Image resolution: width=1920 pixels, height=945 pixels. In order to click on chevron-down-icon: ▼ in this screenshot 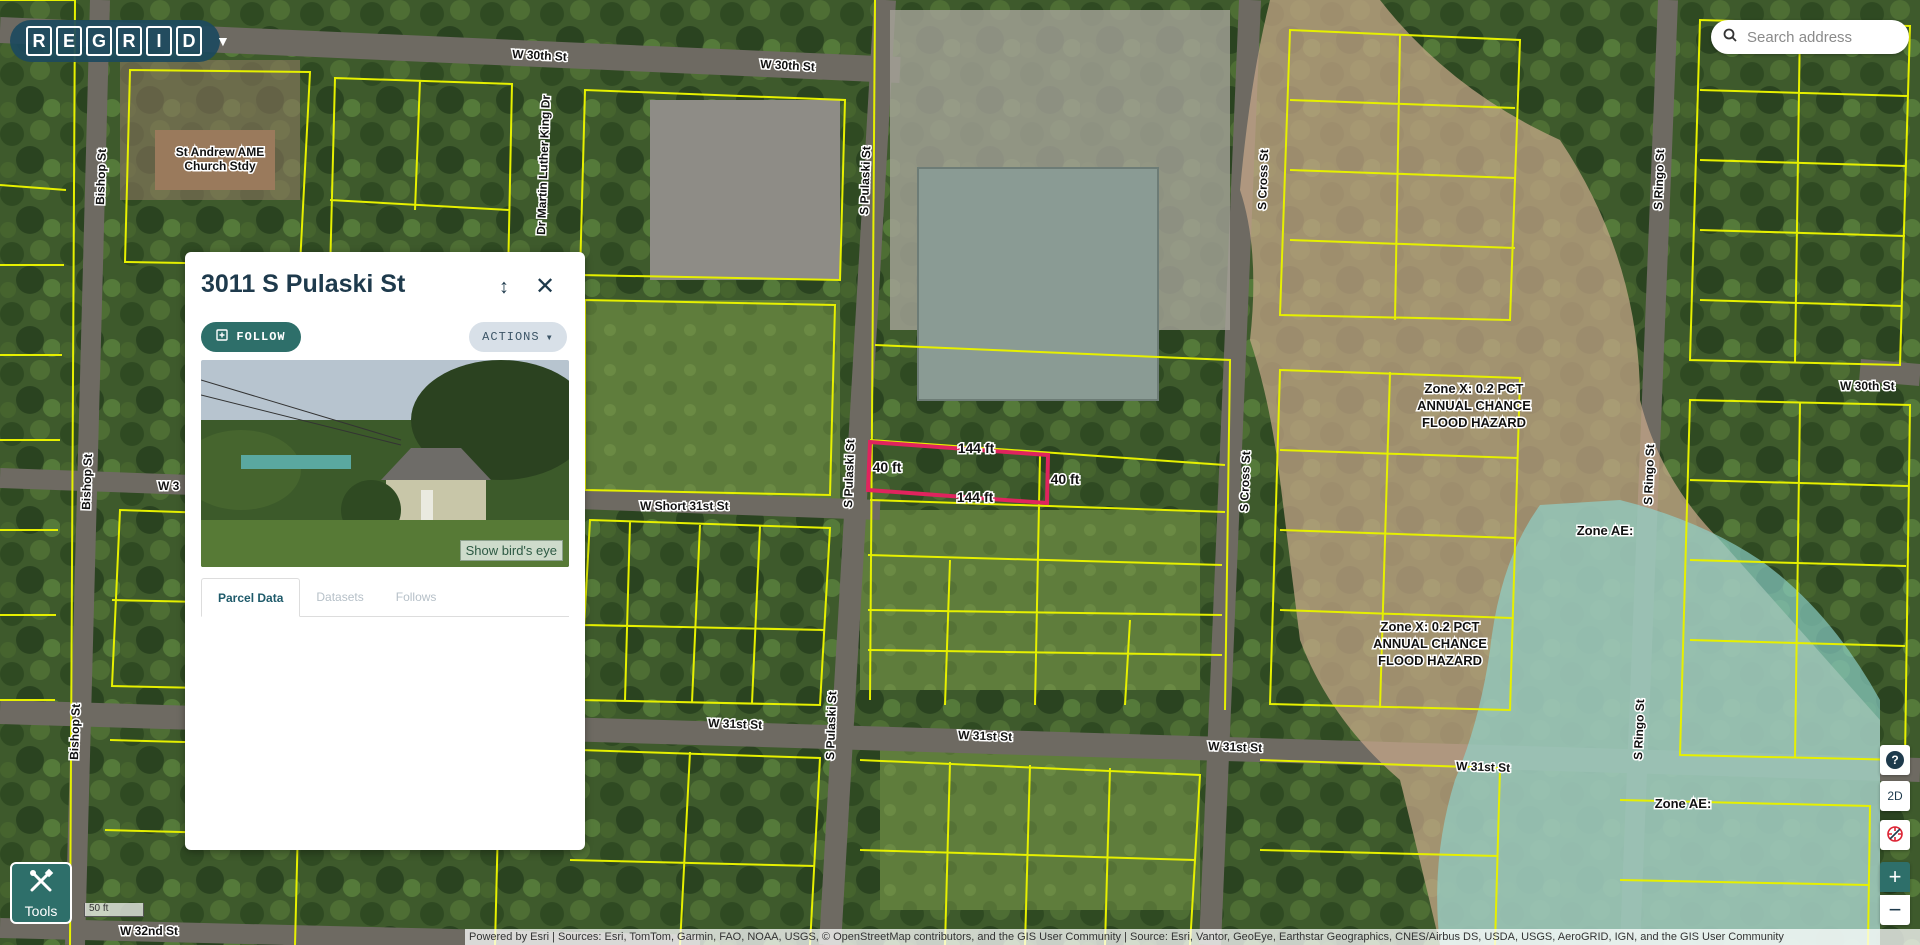, I will do `click(223, 41)`.